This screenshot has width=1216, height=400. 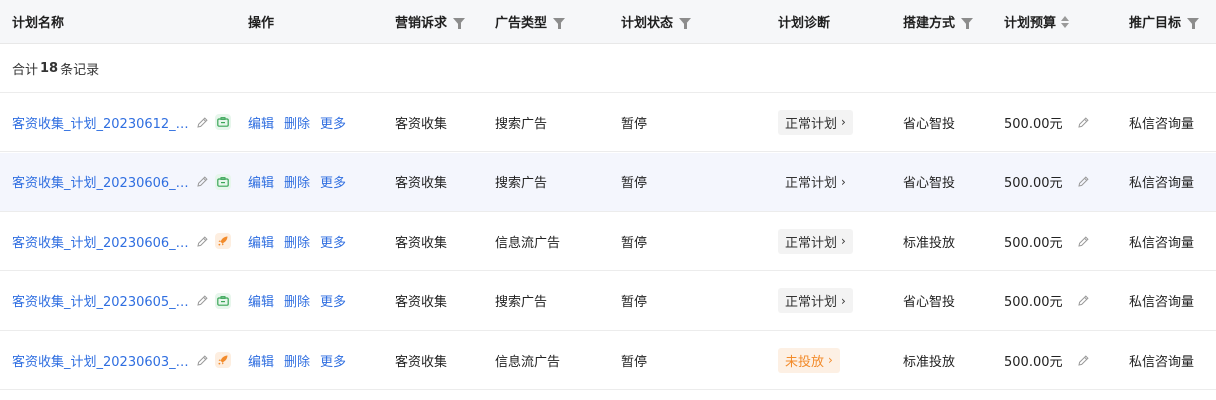 I want to click on col-diagnosis: 计划诊断, so click(x=804, y=23).